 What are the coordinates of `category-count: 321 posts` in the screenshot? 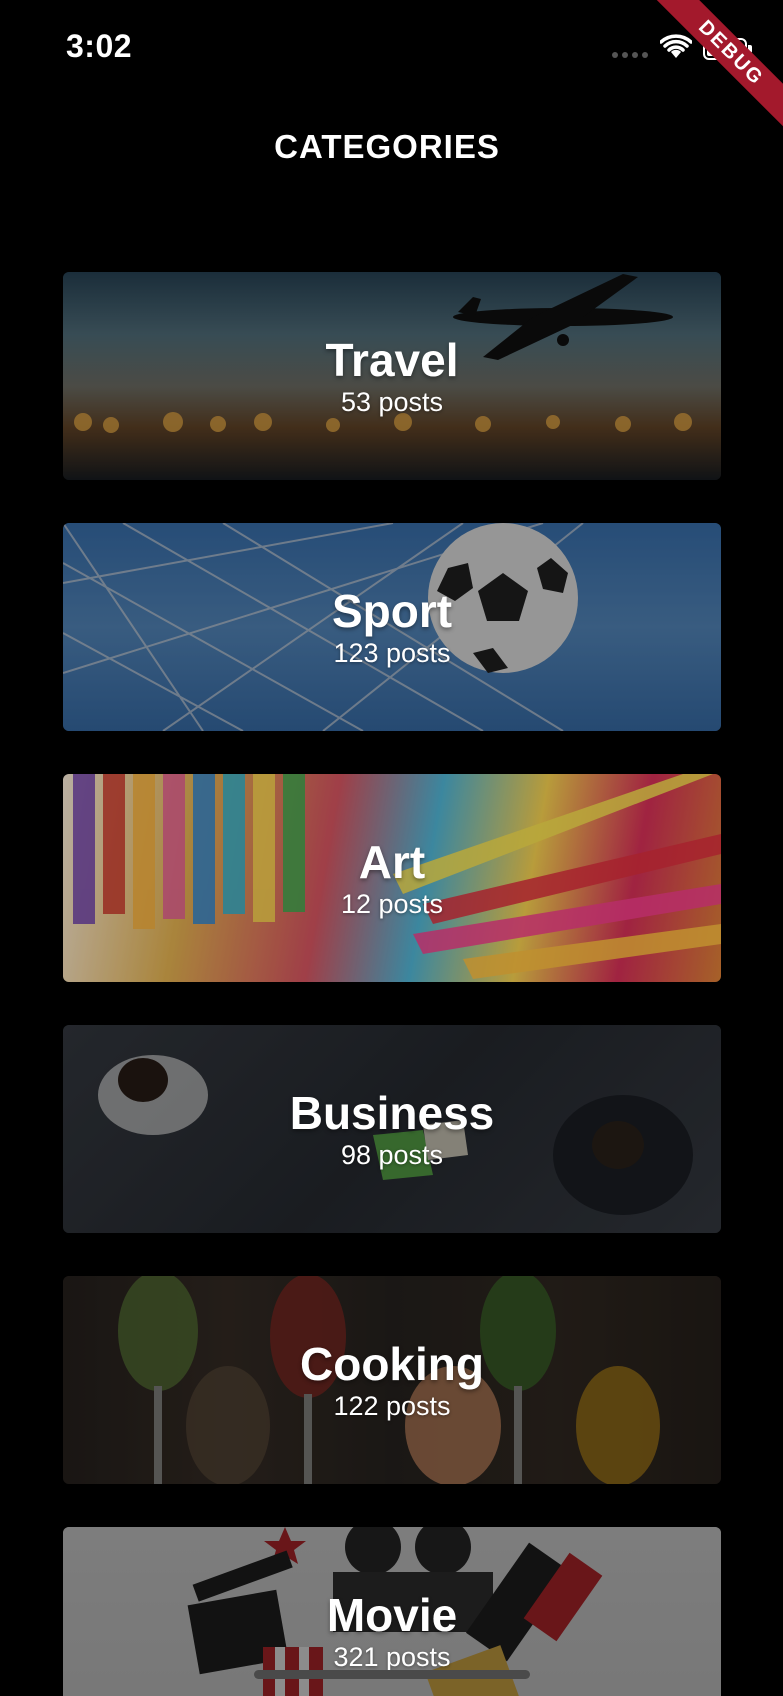 It's located at (392, 1657).